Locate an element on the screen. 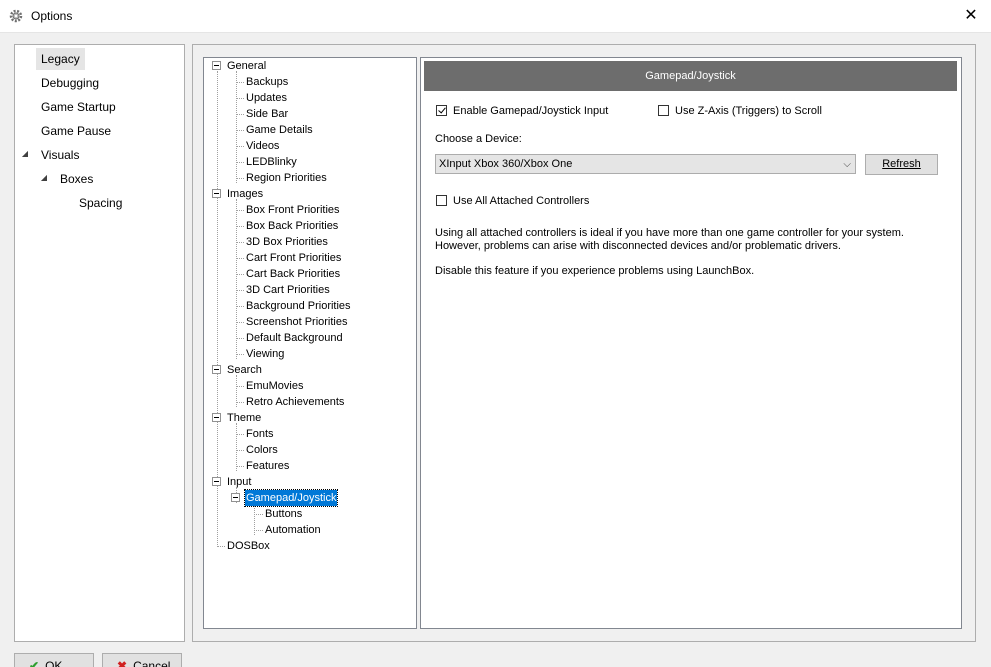 Image resolution: width=991 pixels, height=667 pixels. tree-node-updates: Updates is located at coordinates (266, 98).